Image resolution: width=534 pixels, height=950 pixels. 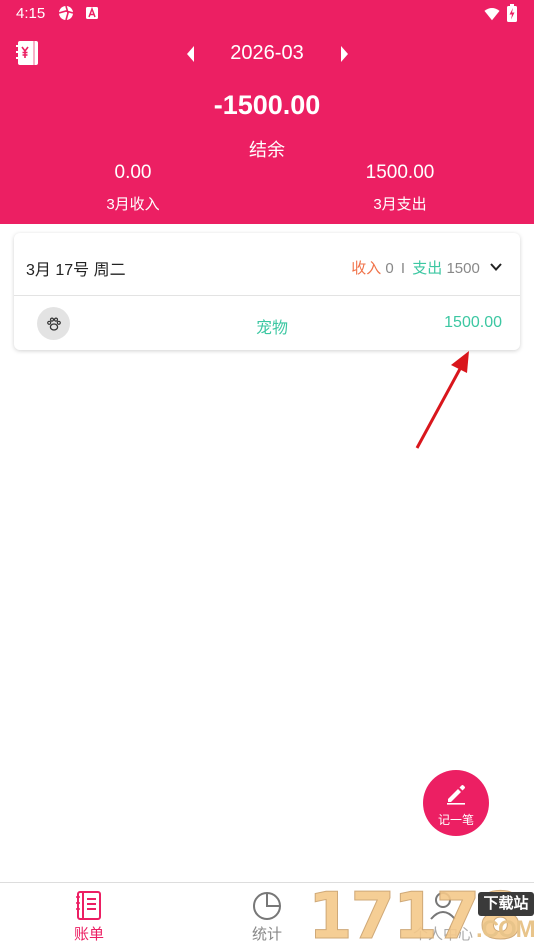 I want to click on nav-statistics: 统计, so click(x=267, y=916).